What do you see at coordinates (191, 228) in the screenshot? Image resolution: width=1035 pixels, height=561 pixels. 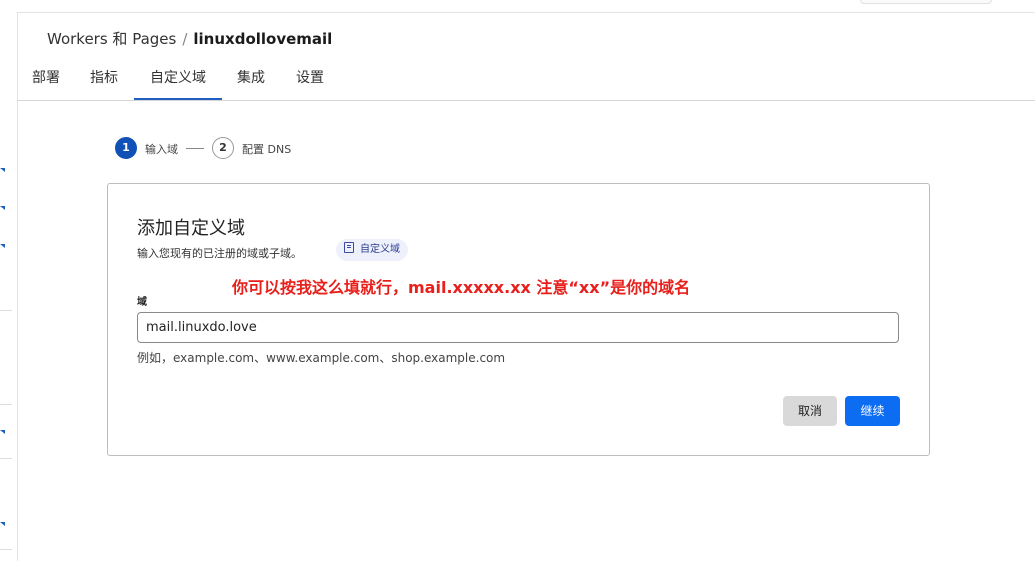 I see `card-title: 添加自定义域` at bounding box center [191, 228].